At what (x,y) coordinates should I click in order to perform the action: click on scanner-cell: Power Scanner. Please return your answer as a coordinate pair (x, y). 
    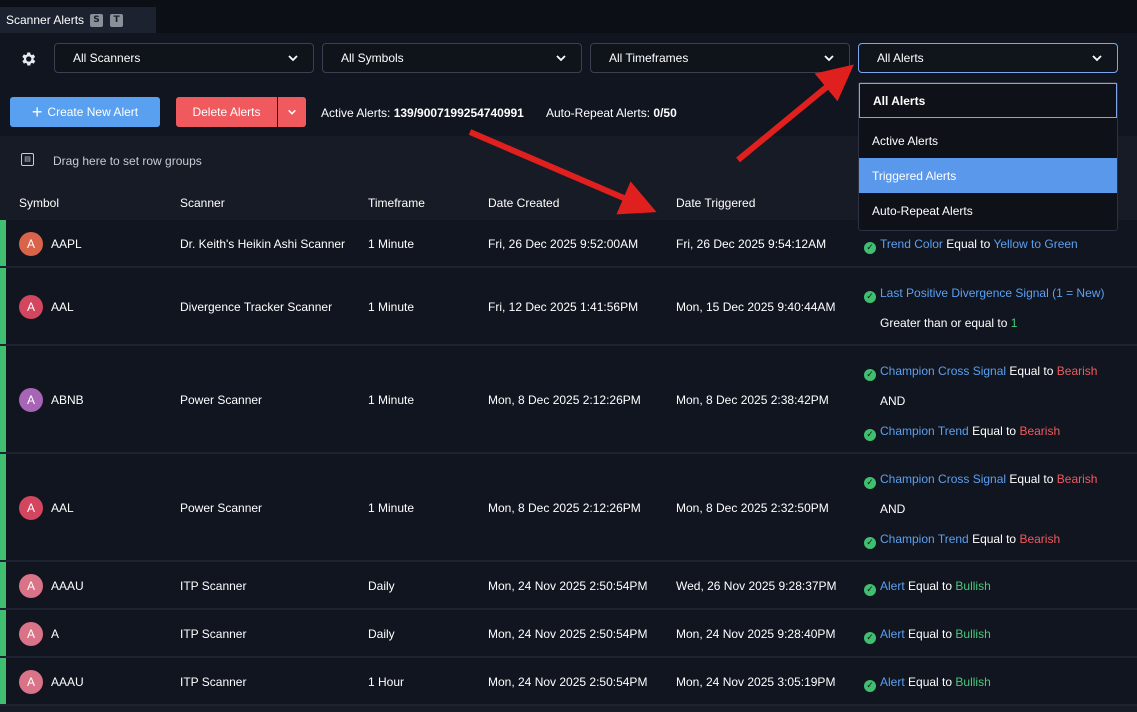
    Looking at the image, I should click on (221, 400).